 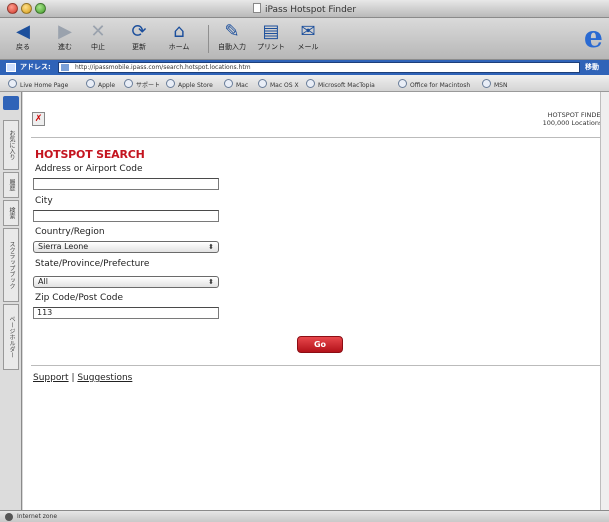 I want to click on stop-icon: ✕, so click(x=98, y=31).